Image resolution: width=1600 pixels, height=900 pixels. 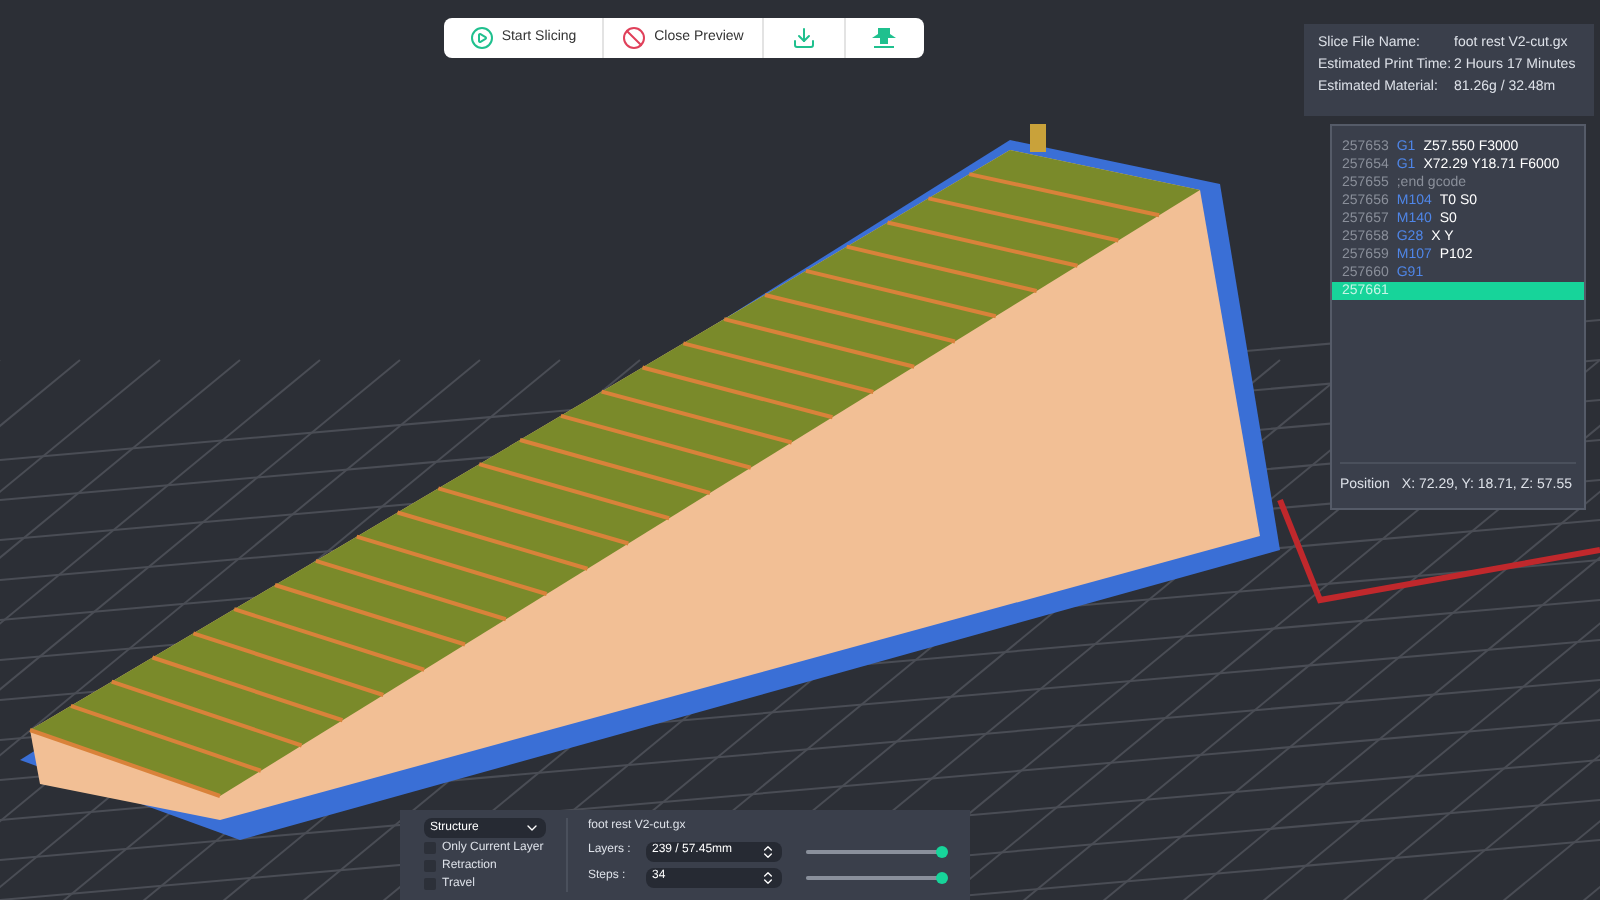 What do you see at coordinates (634, 38) in the screenshot?
I see `no-entry-icon` at bounding box center [634, 38].